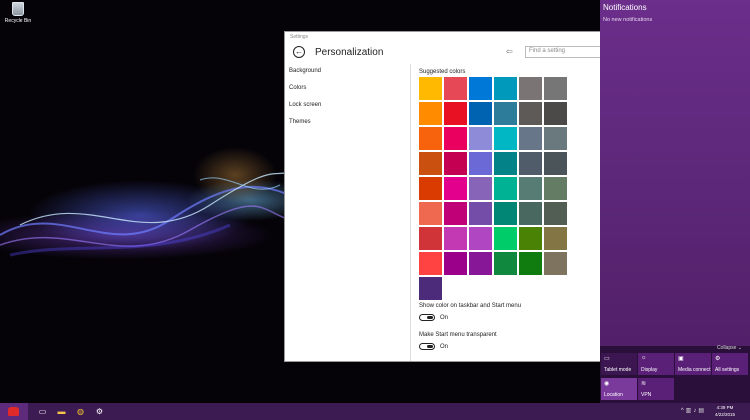 Image resolution: width=750 pixels, height=420 pixels. What do you see at coordinates (18, 9) in the screenshot?
I see `recycle-bin-icon` at bounding box center [18, 9].